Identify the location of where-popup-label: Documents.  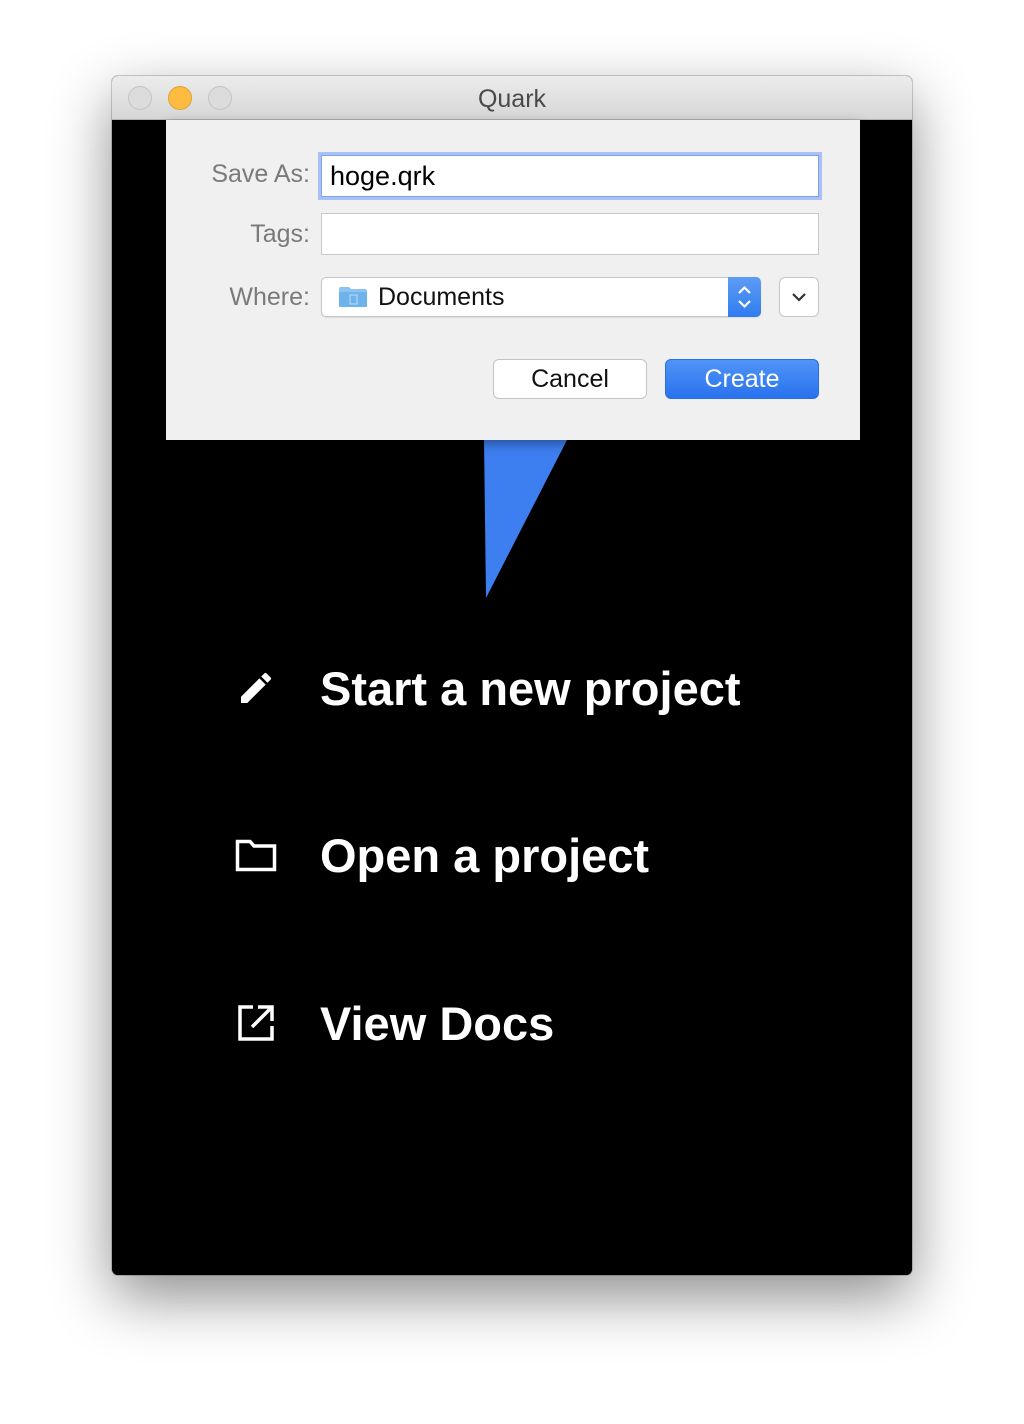
(441, 297).